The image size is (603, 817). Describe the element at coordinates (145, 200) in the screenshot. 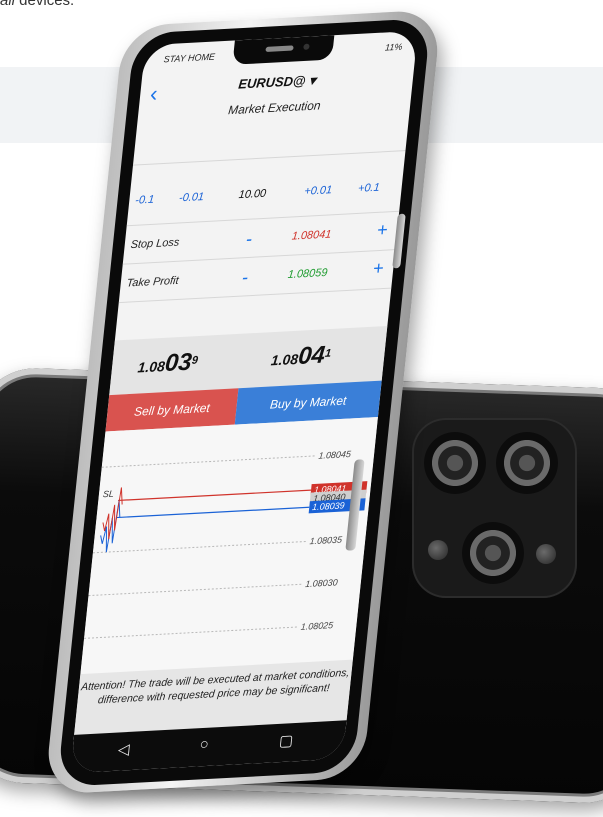

I see `volume-minus-01-button: -0.1` at that location.